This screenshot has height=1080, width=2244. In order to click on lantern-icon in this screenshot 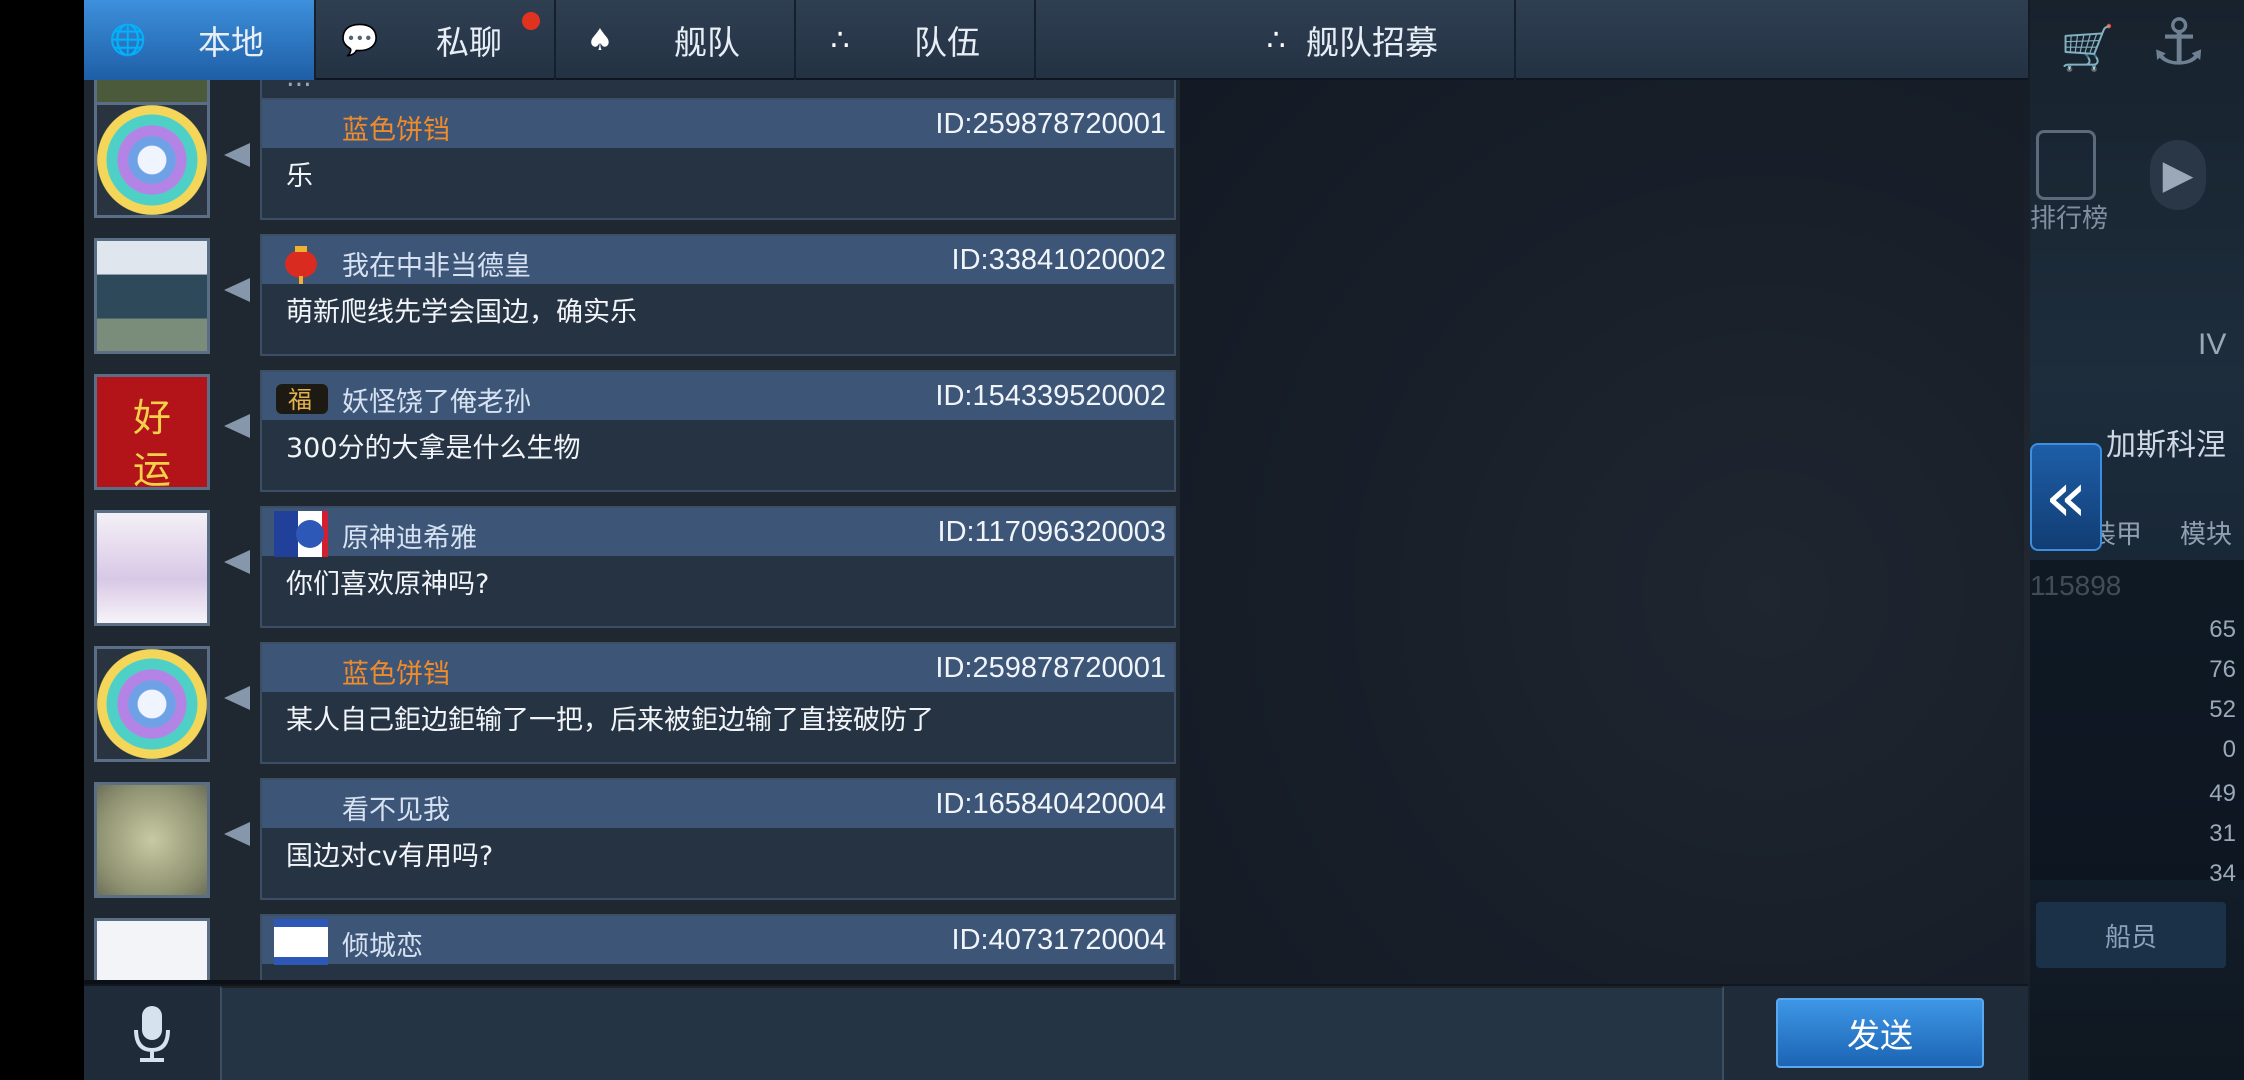, I will do `click(301, 262)`.